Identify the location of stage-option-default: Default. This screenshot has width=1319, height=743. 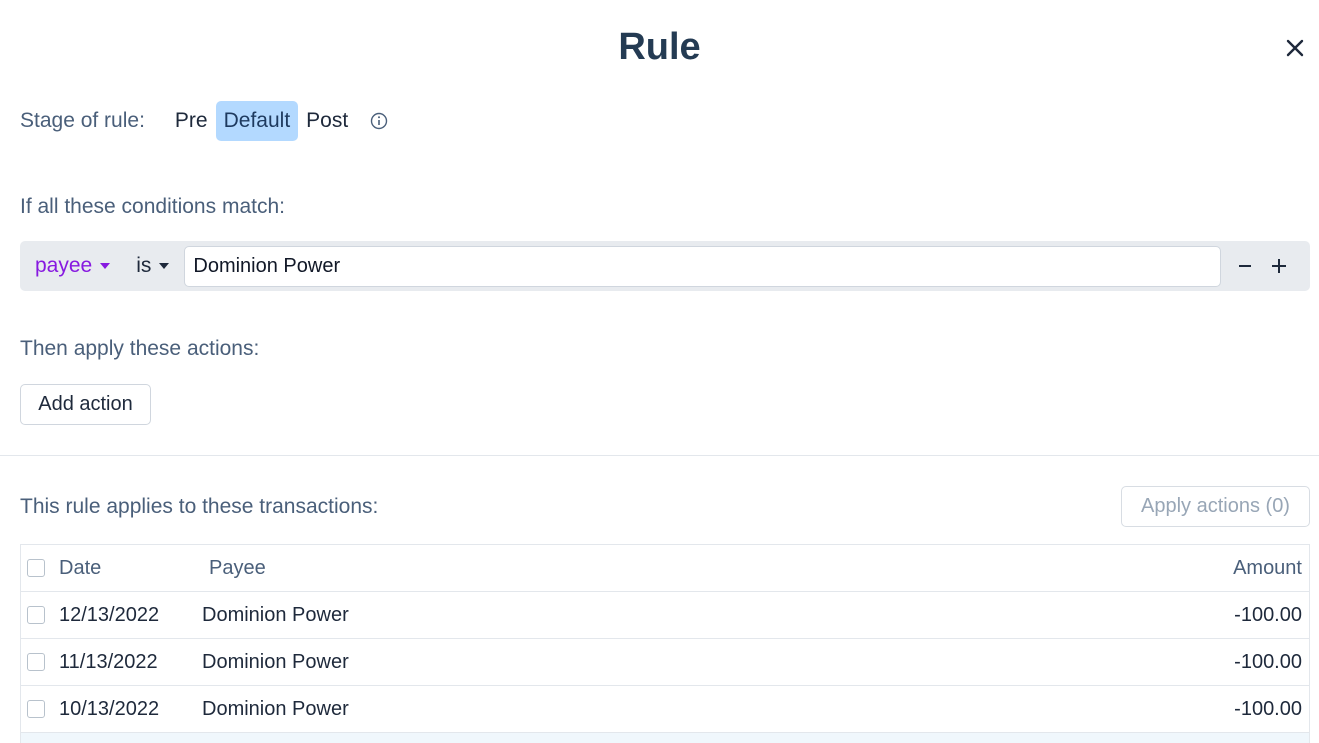
(257, 121).